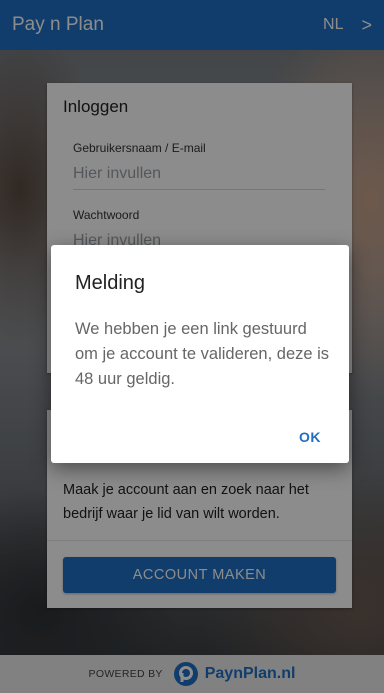 The height and width of the screenshot is (693, 384). Describe the element at coordinates (310, 437) in the screenshot. I see `ok-button: OK` at that location.